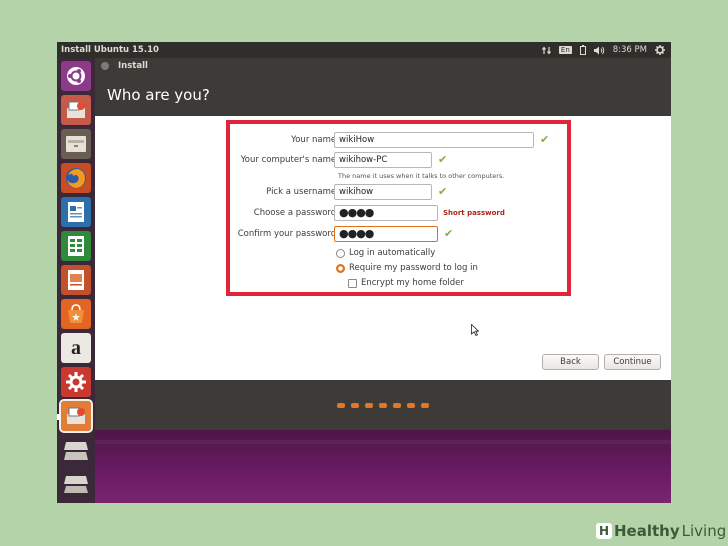 This screenshot has width=728, height=546. Describe the element at coordinates (352, 283) in the screenshot. I see `encrypt-home-checkbox` at that location.